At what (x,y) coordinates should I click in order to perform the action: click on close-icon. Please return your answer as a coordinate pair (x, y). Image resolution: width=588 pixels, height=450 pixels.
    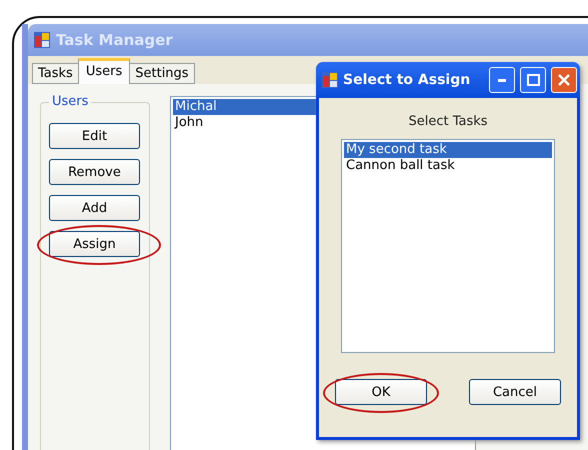
    Looking at the image, I should click on (564, 80).